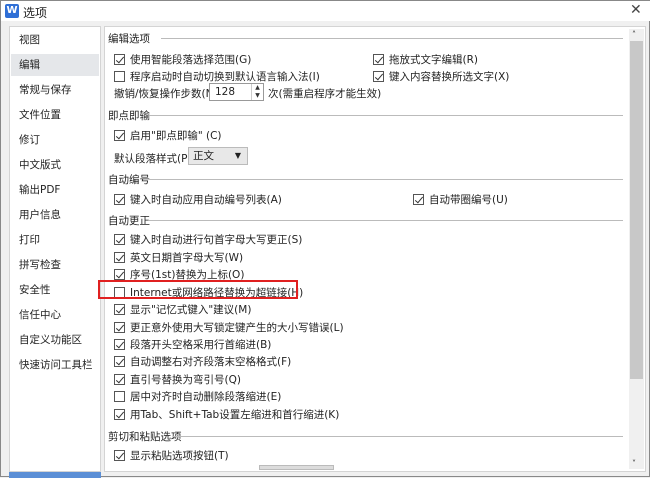 This screenshot has width=650, height=478. I want to click on group-click-type: 即点即输, so click(129, 116).